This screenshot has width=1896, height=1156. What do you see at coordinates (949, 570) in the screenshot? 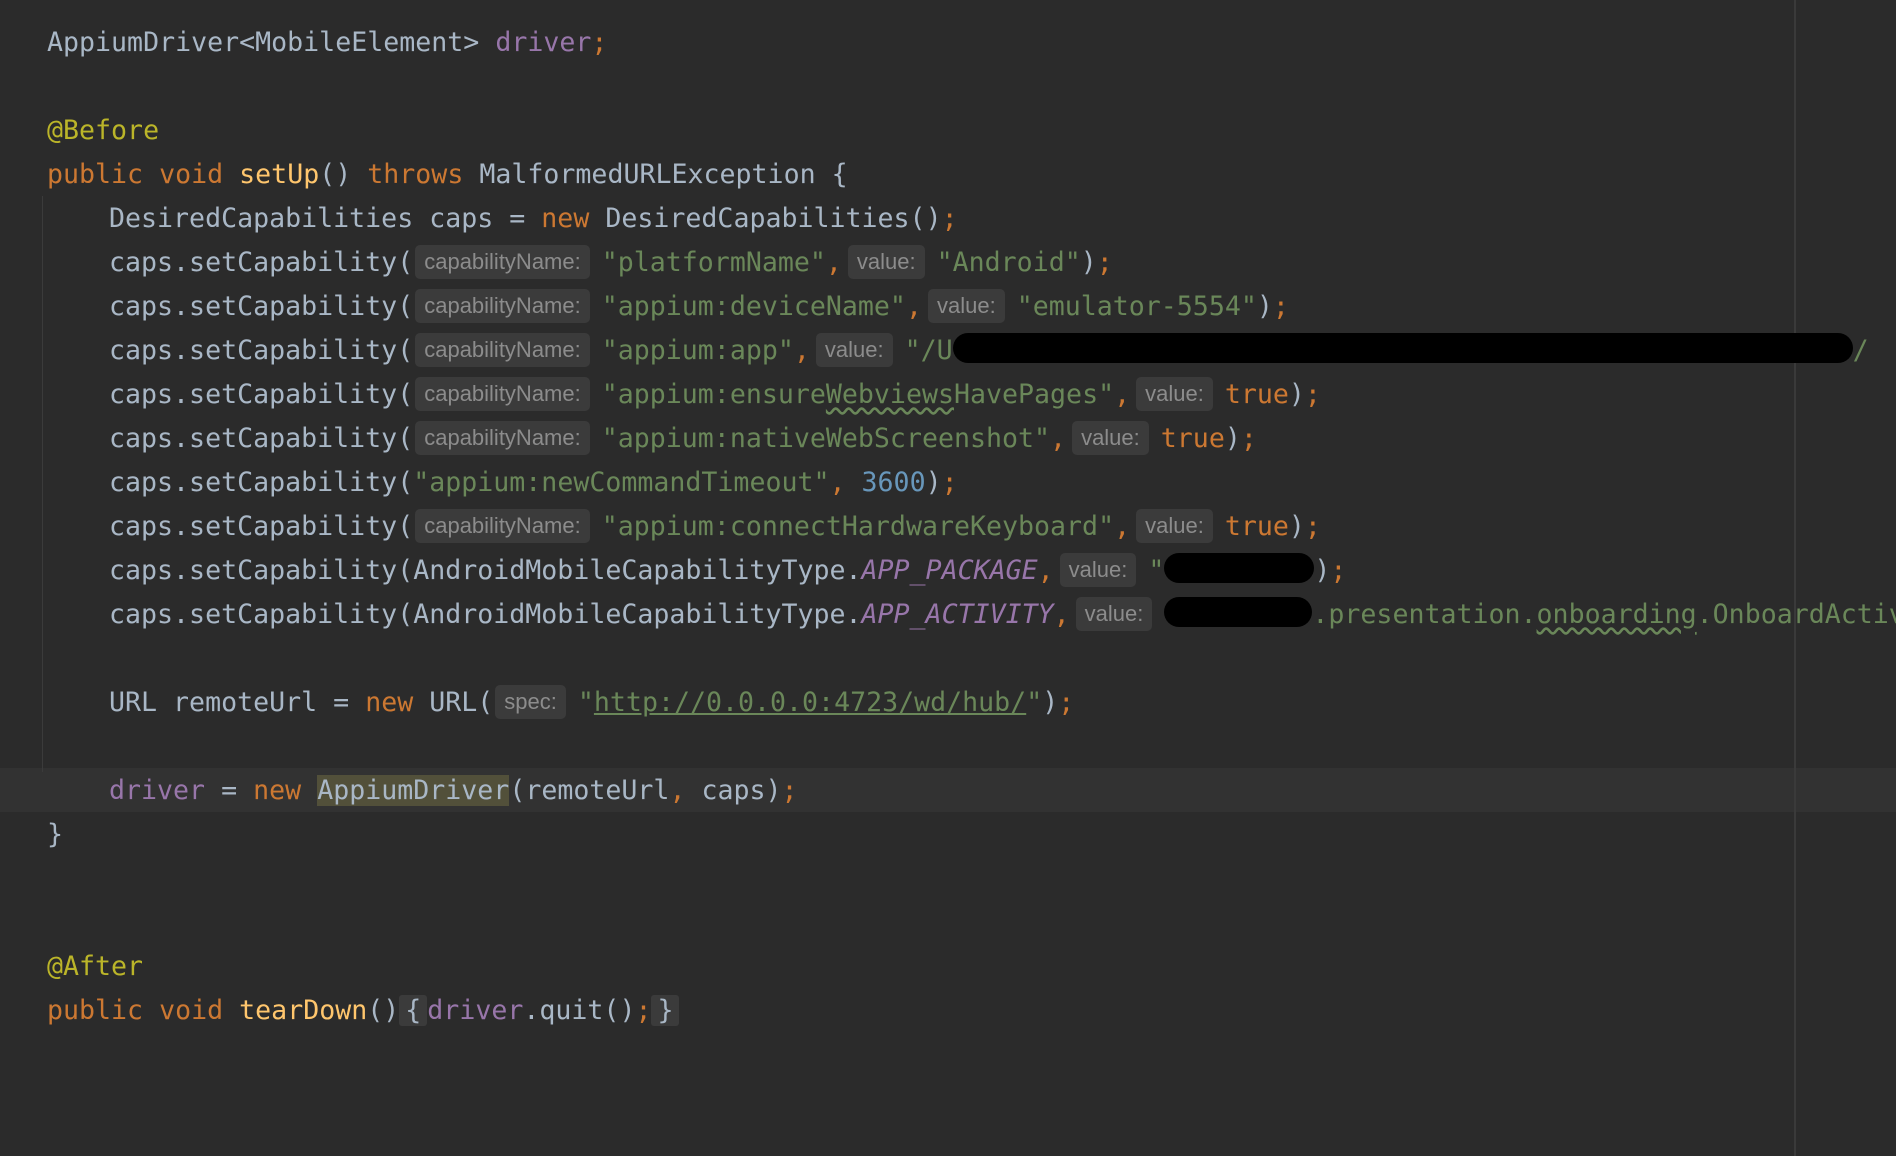
I see `static-constant: APP_PACKAGE` at bounding box center [949, 570].